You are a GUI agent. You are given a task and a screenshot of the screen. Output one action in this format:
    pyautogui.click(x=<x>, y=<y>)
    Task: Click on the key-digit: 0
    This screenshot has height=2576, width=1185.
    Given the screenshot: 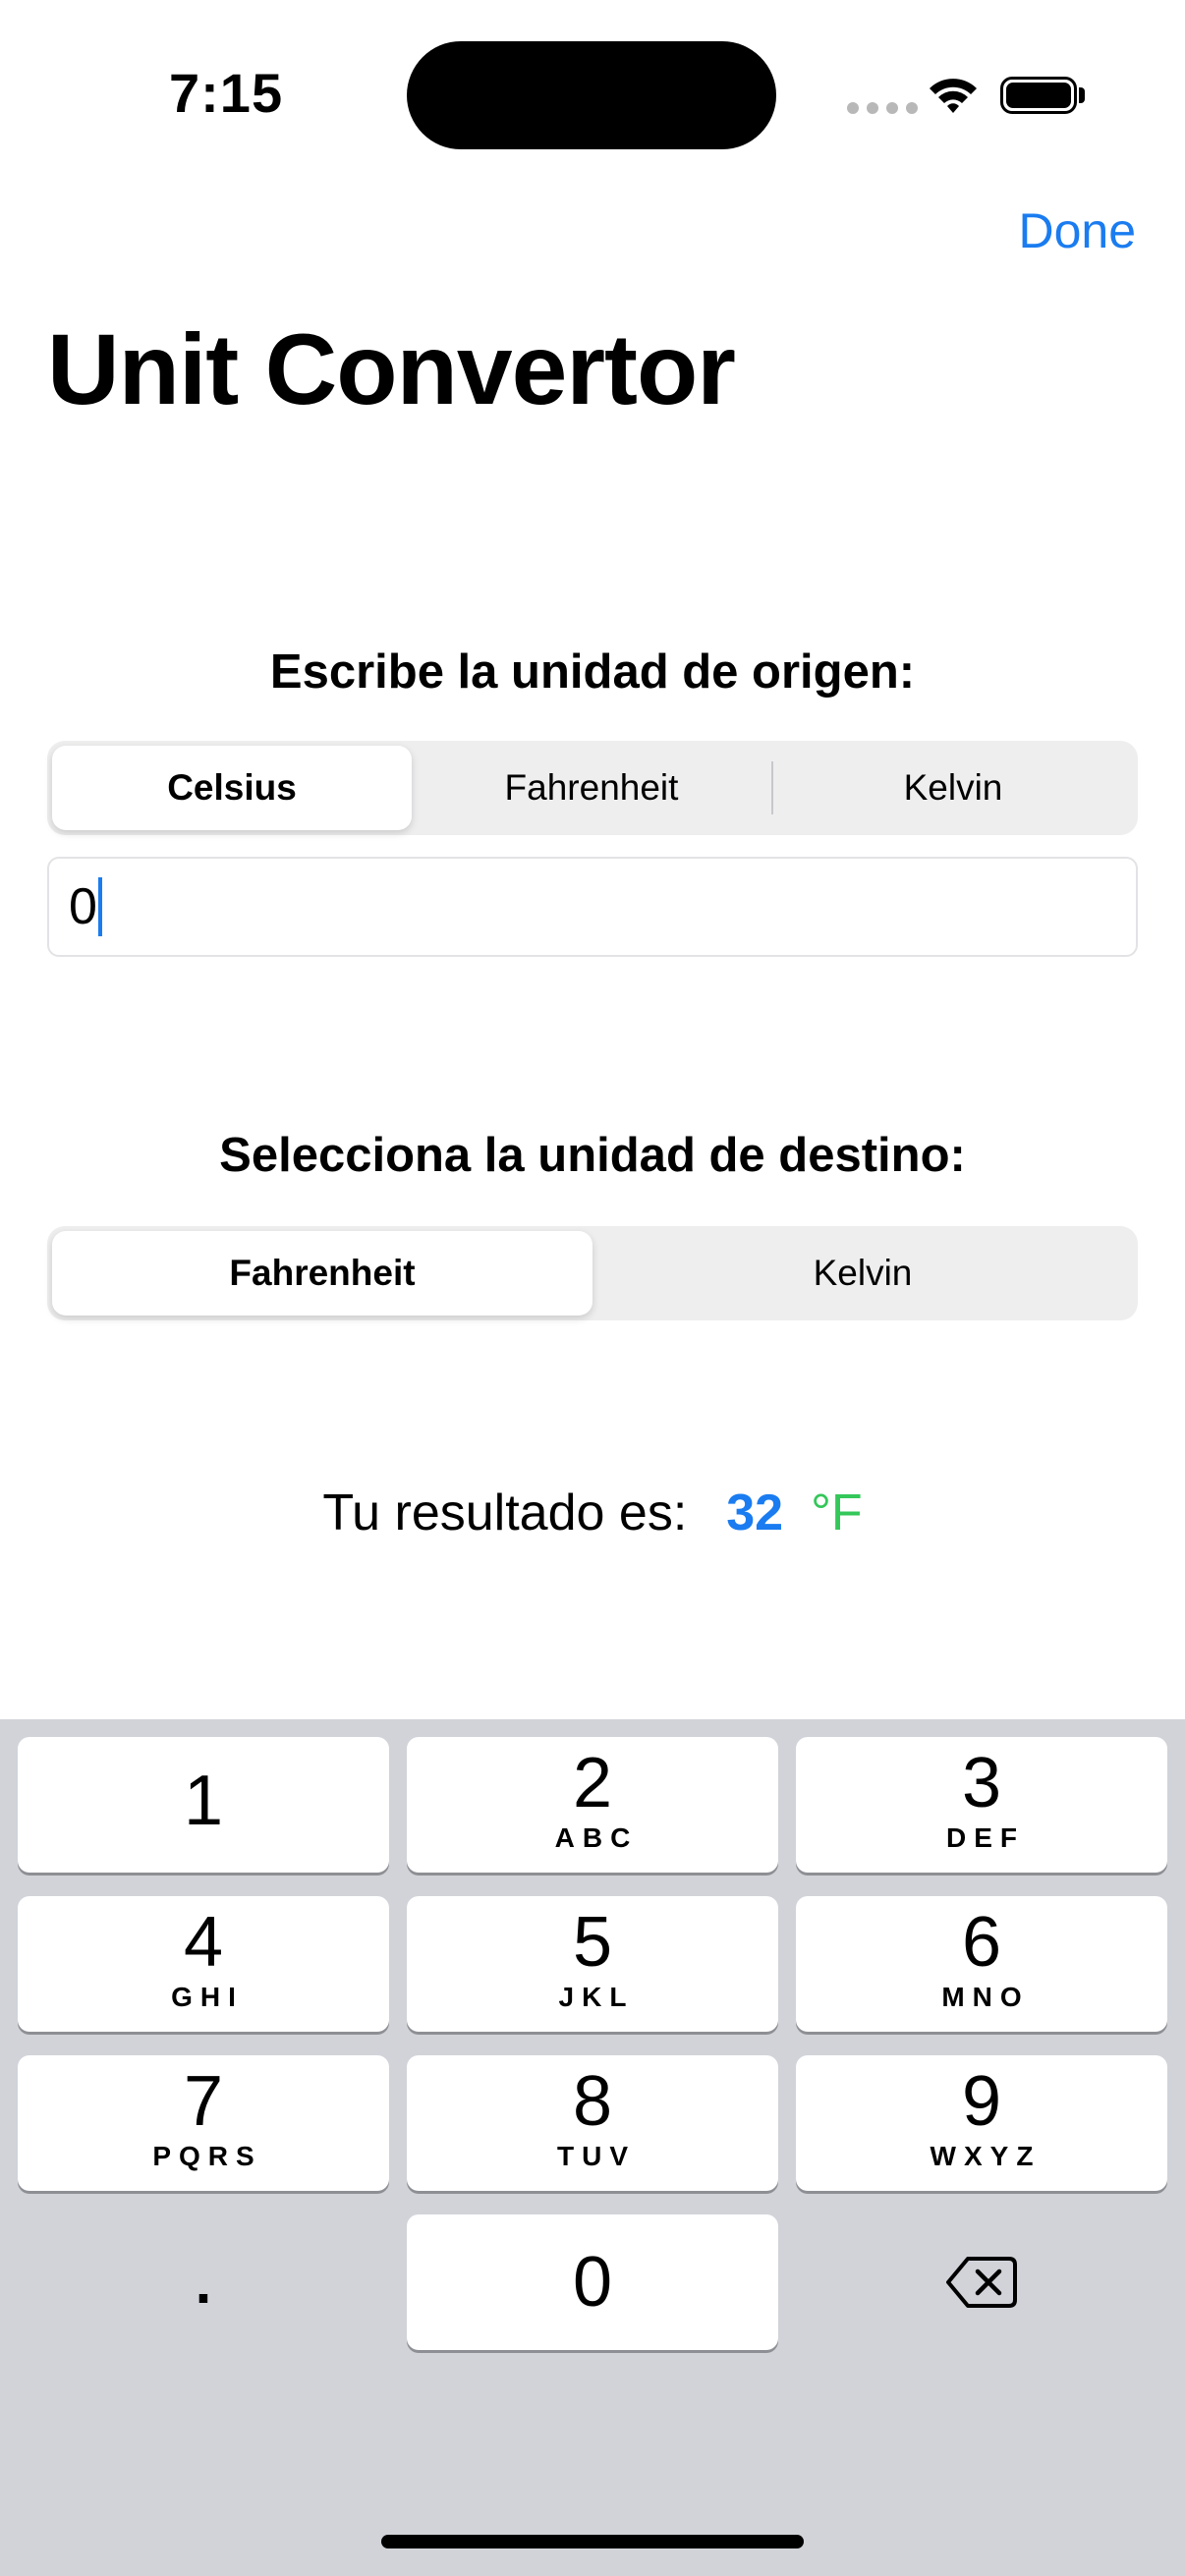 What is the action you would take?
    pyautogui.click(x=592, y=2282)
    